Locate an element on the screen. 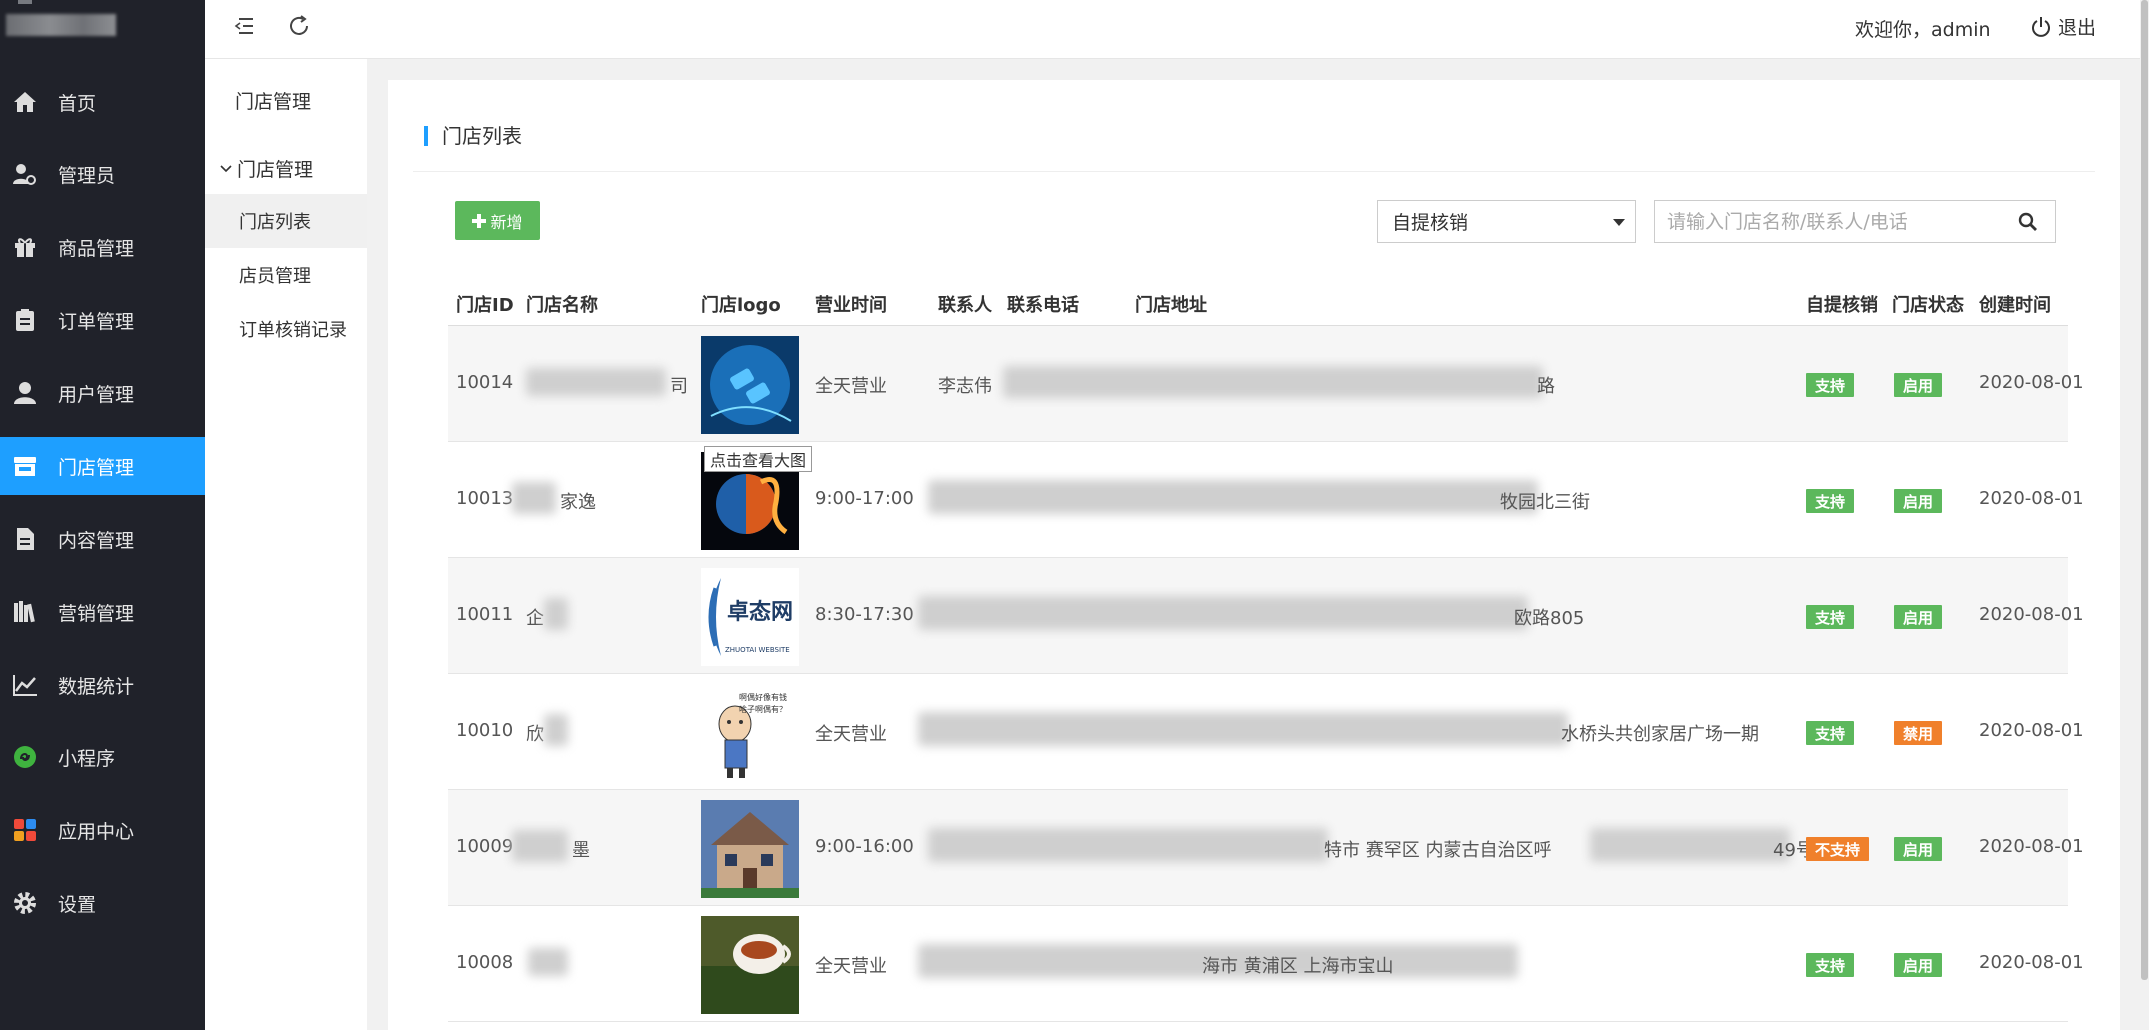 This screenshot has width=2149, height=1030. subnav-group-stores: 门店管理 is located at coordinates (266, 168).